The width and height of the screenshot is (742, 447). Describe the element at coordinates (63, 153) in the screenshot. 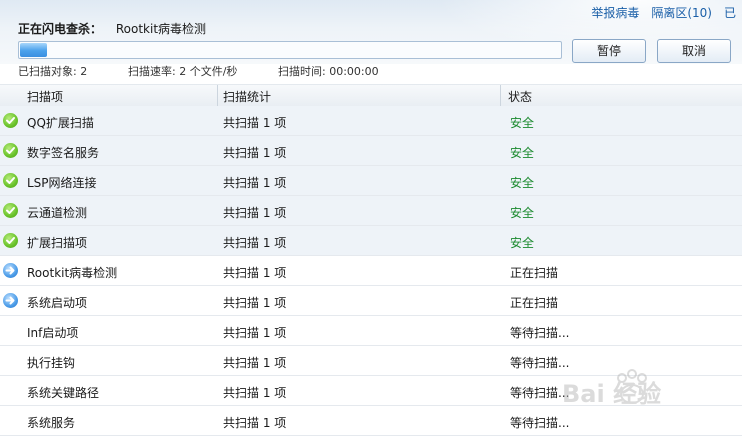

I see `scan-item-name: 数字签名服务` at that location.